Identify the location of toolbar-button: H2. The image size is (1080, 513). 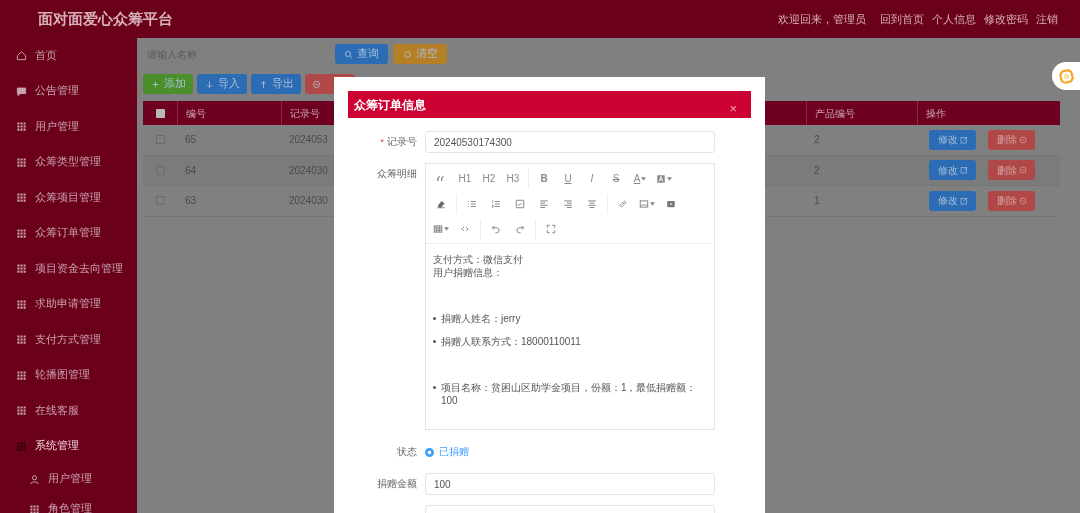
(489, 178).